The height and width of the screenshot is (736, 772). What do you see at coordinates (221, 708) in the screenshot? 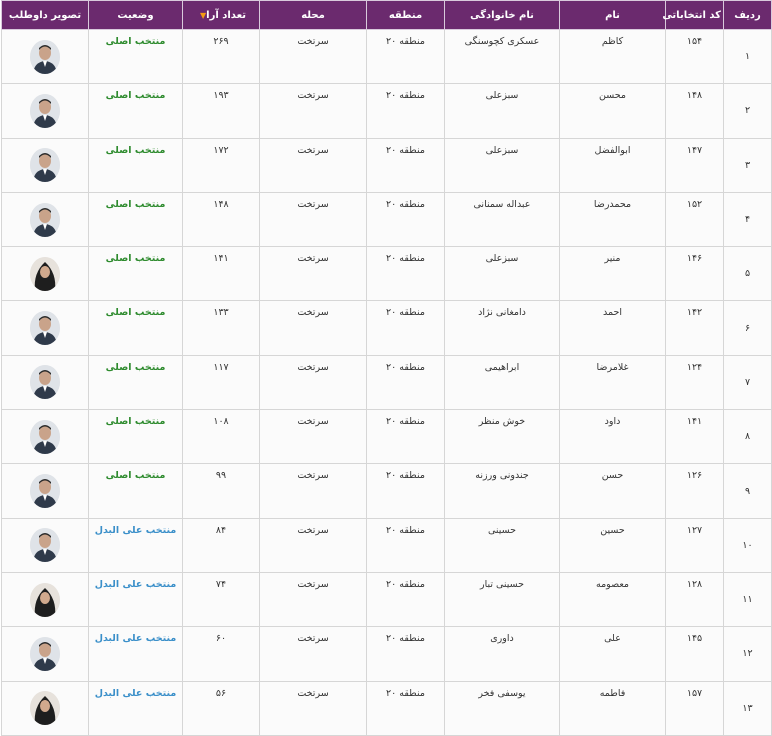
I see `votes-cell: ۵۶` at bounding box center [221, 708].